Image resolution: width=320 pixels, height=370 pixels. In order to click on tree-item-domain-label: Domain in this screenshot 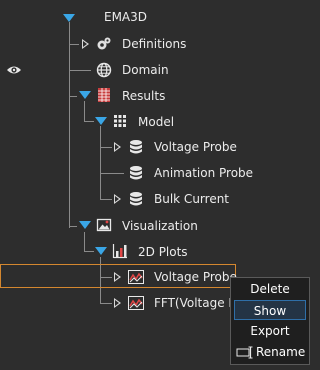, I will do `click(145, 70)`.